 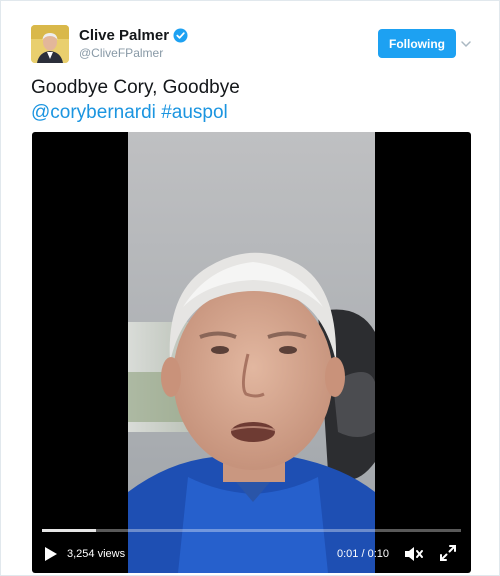 I want to click on current-time: 0:01, so click(x=348, y=554).